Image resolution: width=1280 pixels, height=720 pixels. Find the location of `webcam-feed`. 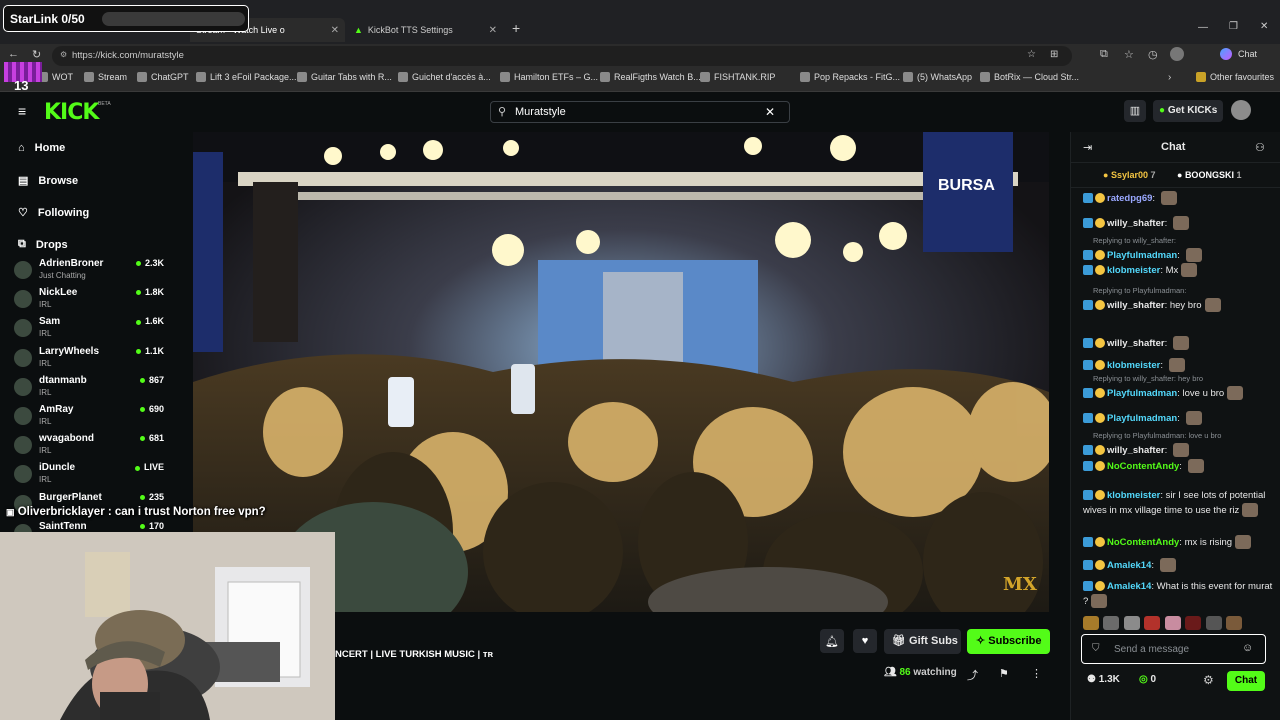

webcam-feed is located at coordinates (167, 626).